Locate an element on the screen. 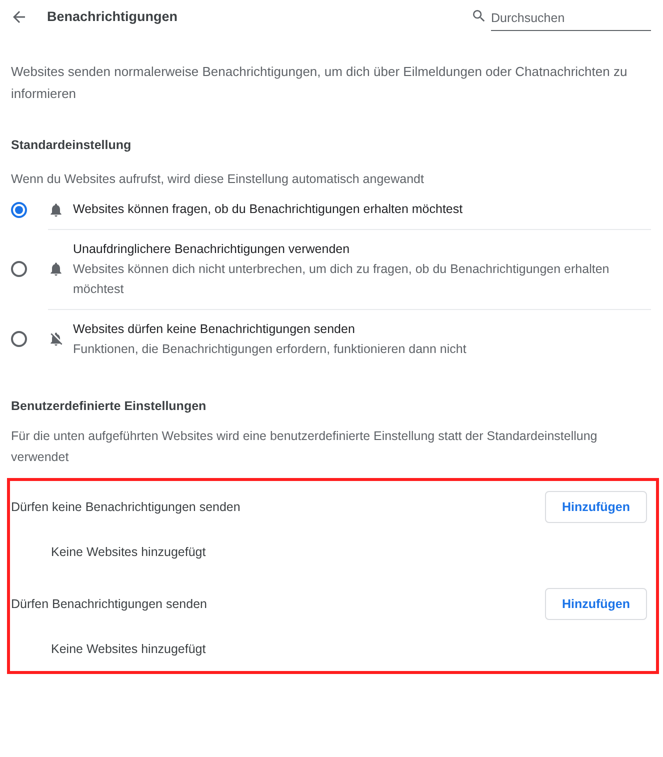 The width and height of the screenshot is (663, 757). section-description: Für die unten aufgeführten Websites wird eine benutzerdefinierte Einstellung statt der Standardeinstellung verwendet is located at coordinates (304, 447).